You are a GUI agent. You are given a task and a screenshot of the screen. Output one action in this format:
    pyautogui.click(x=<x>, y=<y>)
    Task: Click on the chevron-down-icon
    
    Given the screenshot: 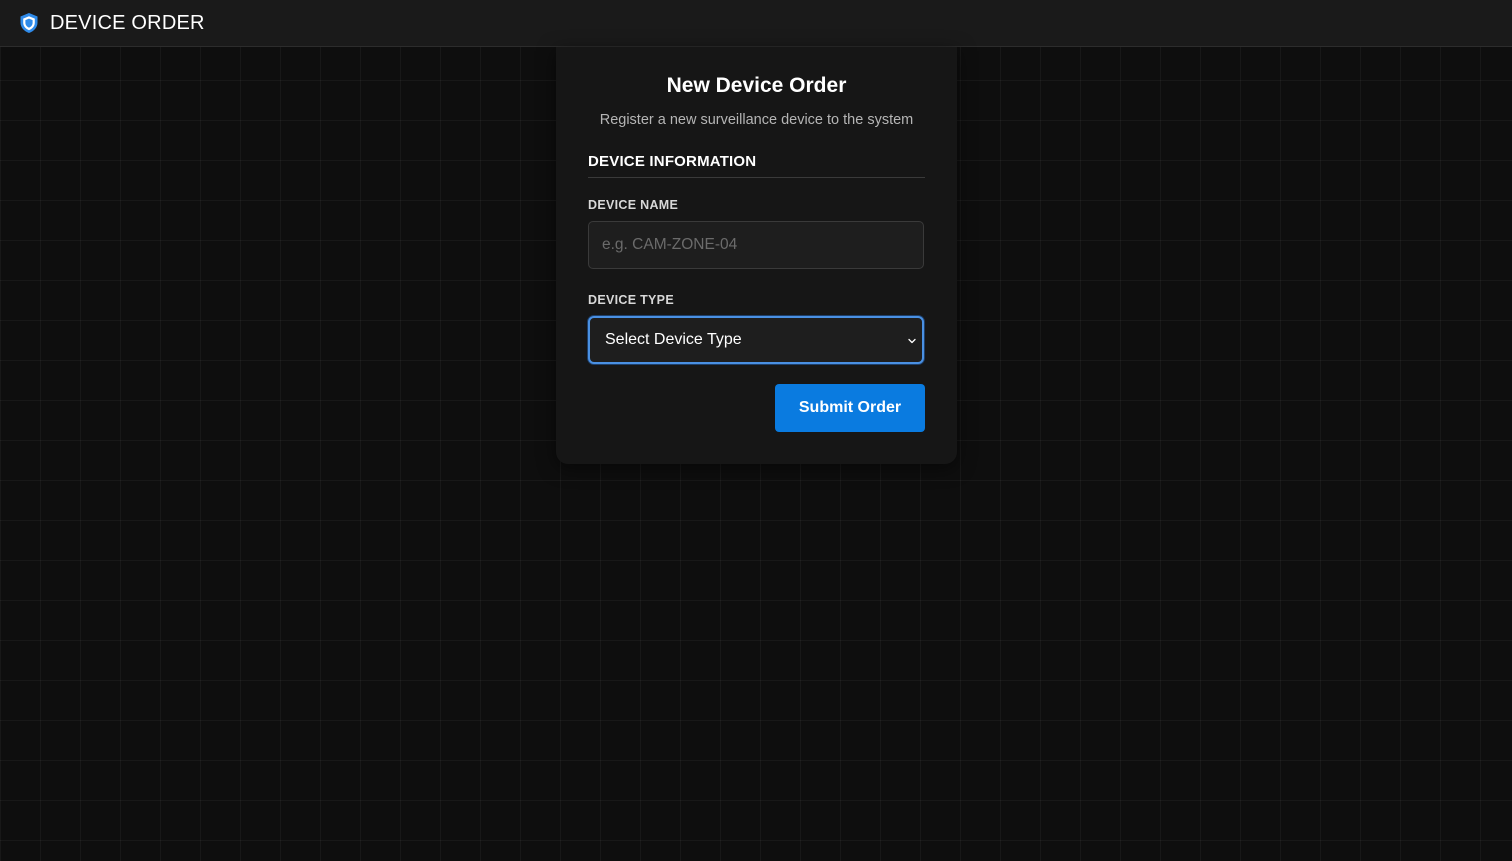 What is the action you would take?
    pyautogui.click(x=912, y=340)
    